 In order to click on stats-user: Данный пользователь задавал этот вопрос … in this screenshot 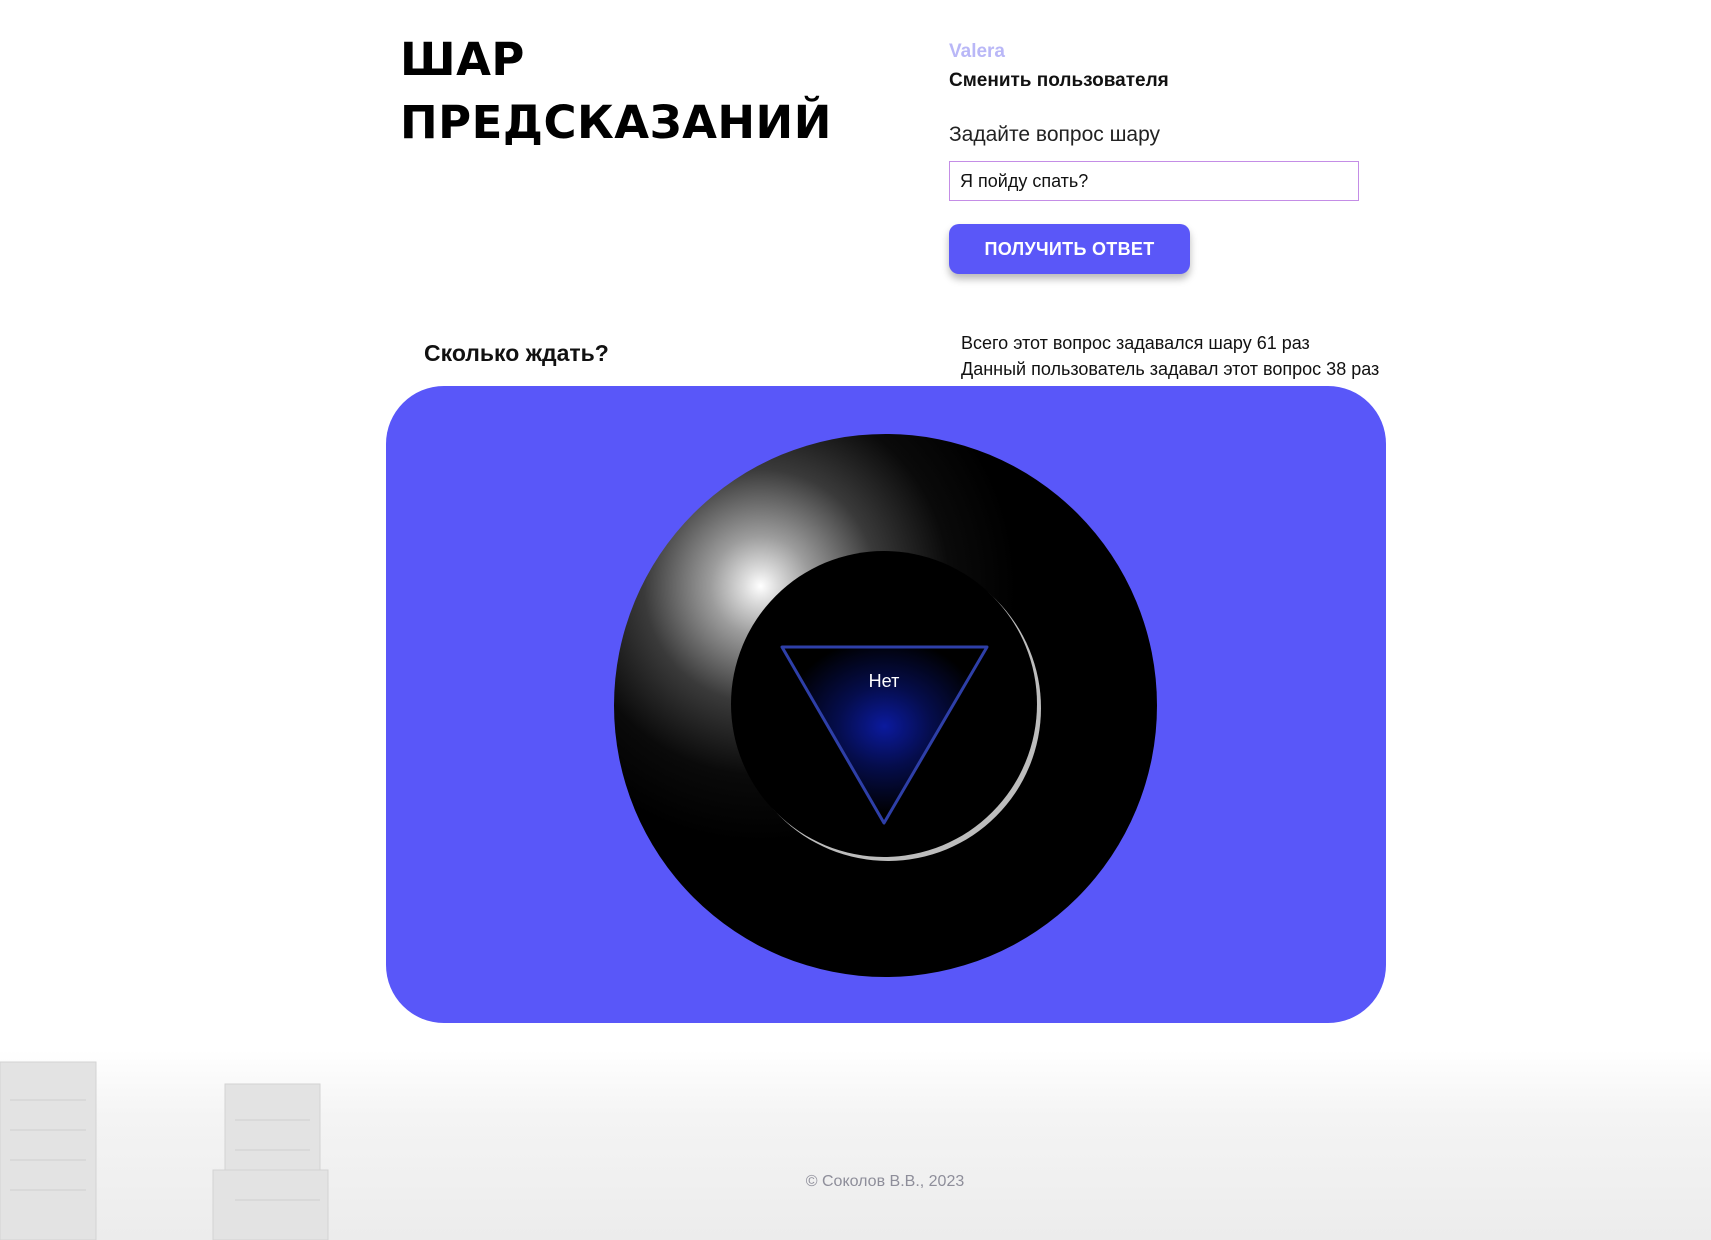, I will do `click(1170, 369)`.